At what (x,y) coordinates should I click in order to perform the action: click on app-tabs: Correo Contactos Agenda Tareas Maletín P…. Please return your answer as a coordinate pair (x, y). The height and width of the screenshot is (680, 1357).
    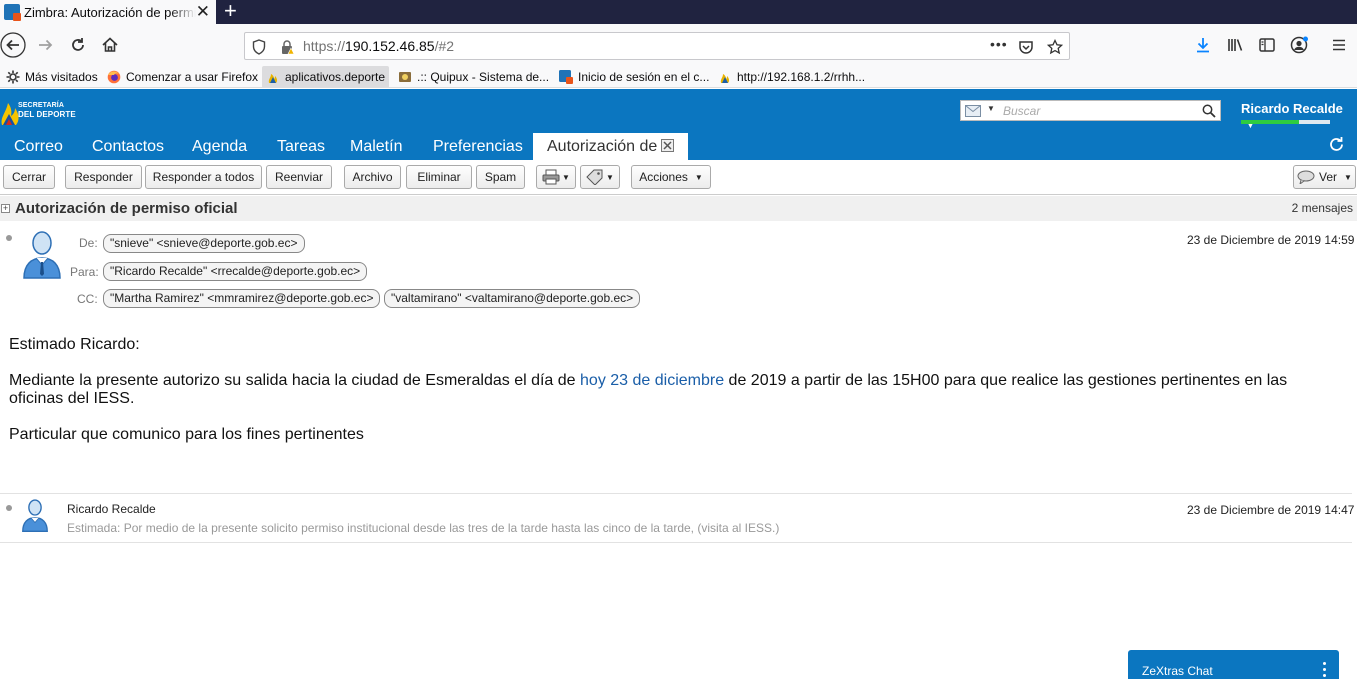
    Looking at the image, I should click on (678, 146).